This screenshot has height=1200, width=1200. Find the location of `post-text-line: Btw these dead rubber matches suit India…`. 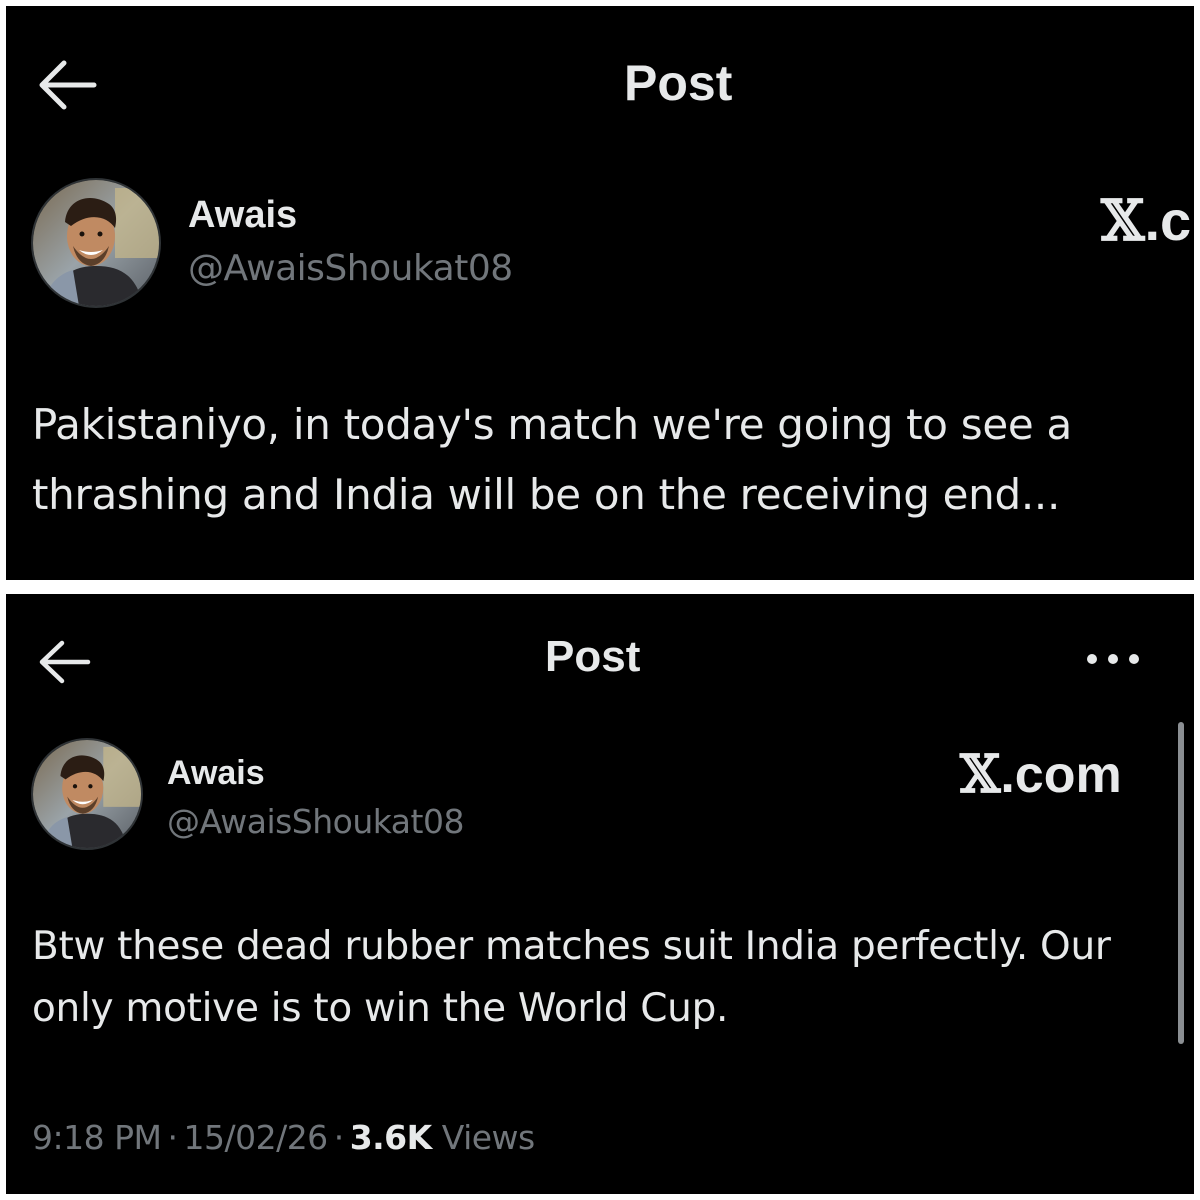

post-text-line: Btw these dead rubber matches suit India… is located at coordinates (571, 946).